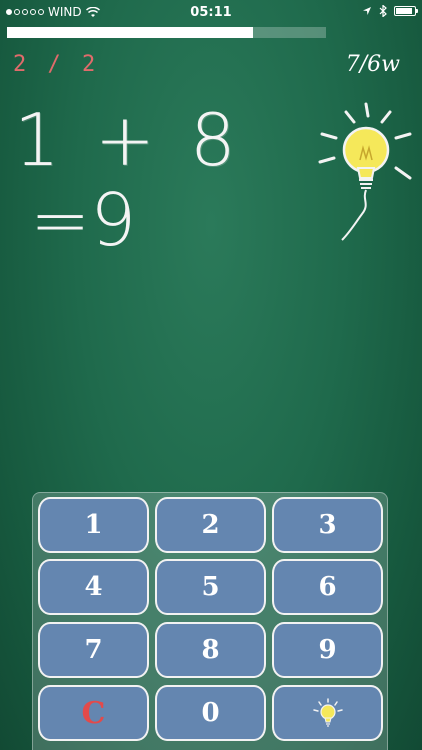 The width and height of the screenshot is (422, 750). What do you see at coordinates (93, 713) in the screenshot?
I see `clear-key: C` at bounding box center [93, 713].